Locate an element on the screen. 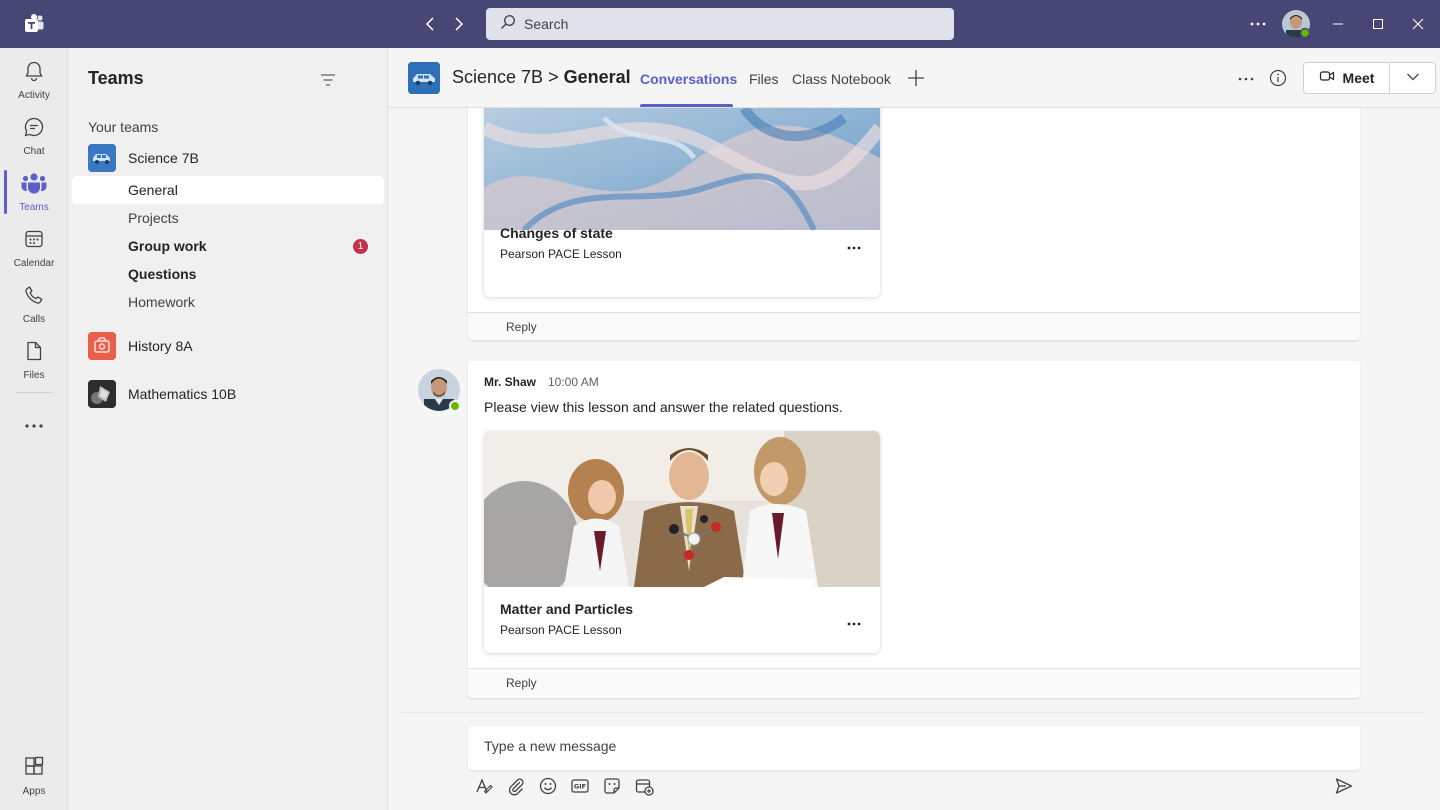 The width and height of the screenshot is (1440, 810). team-name: Science 7B is located at coordinates (163, 158).